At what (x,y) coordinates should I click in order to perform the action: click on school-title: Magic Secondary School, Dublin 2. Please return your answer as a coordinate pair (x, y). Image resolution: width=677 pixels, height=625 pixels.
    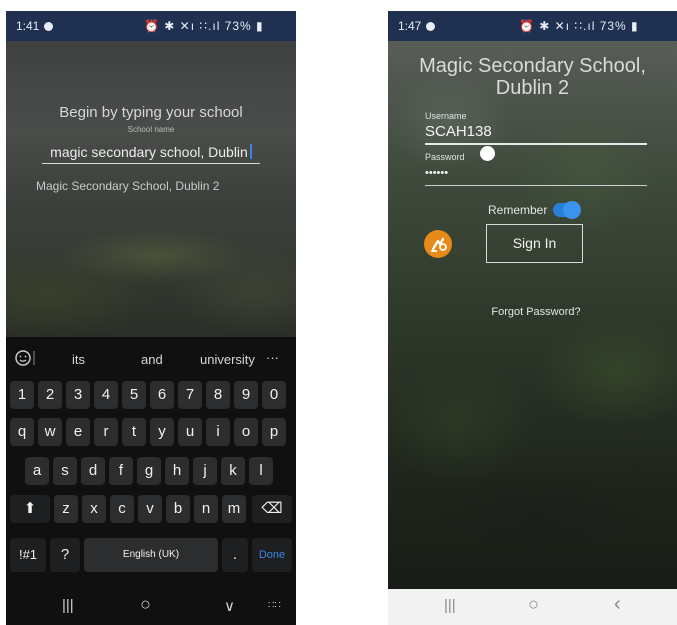
    Looking at the image, I should click on (532, 77).